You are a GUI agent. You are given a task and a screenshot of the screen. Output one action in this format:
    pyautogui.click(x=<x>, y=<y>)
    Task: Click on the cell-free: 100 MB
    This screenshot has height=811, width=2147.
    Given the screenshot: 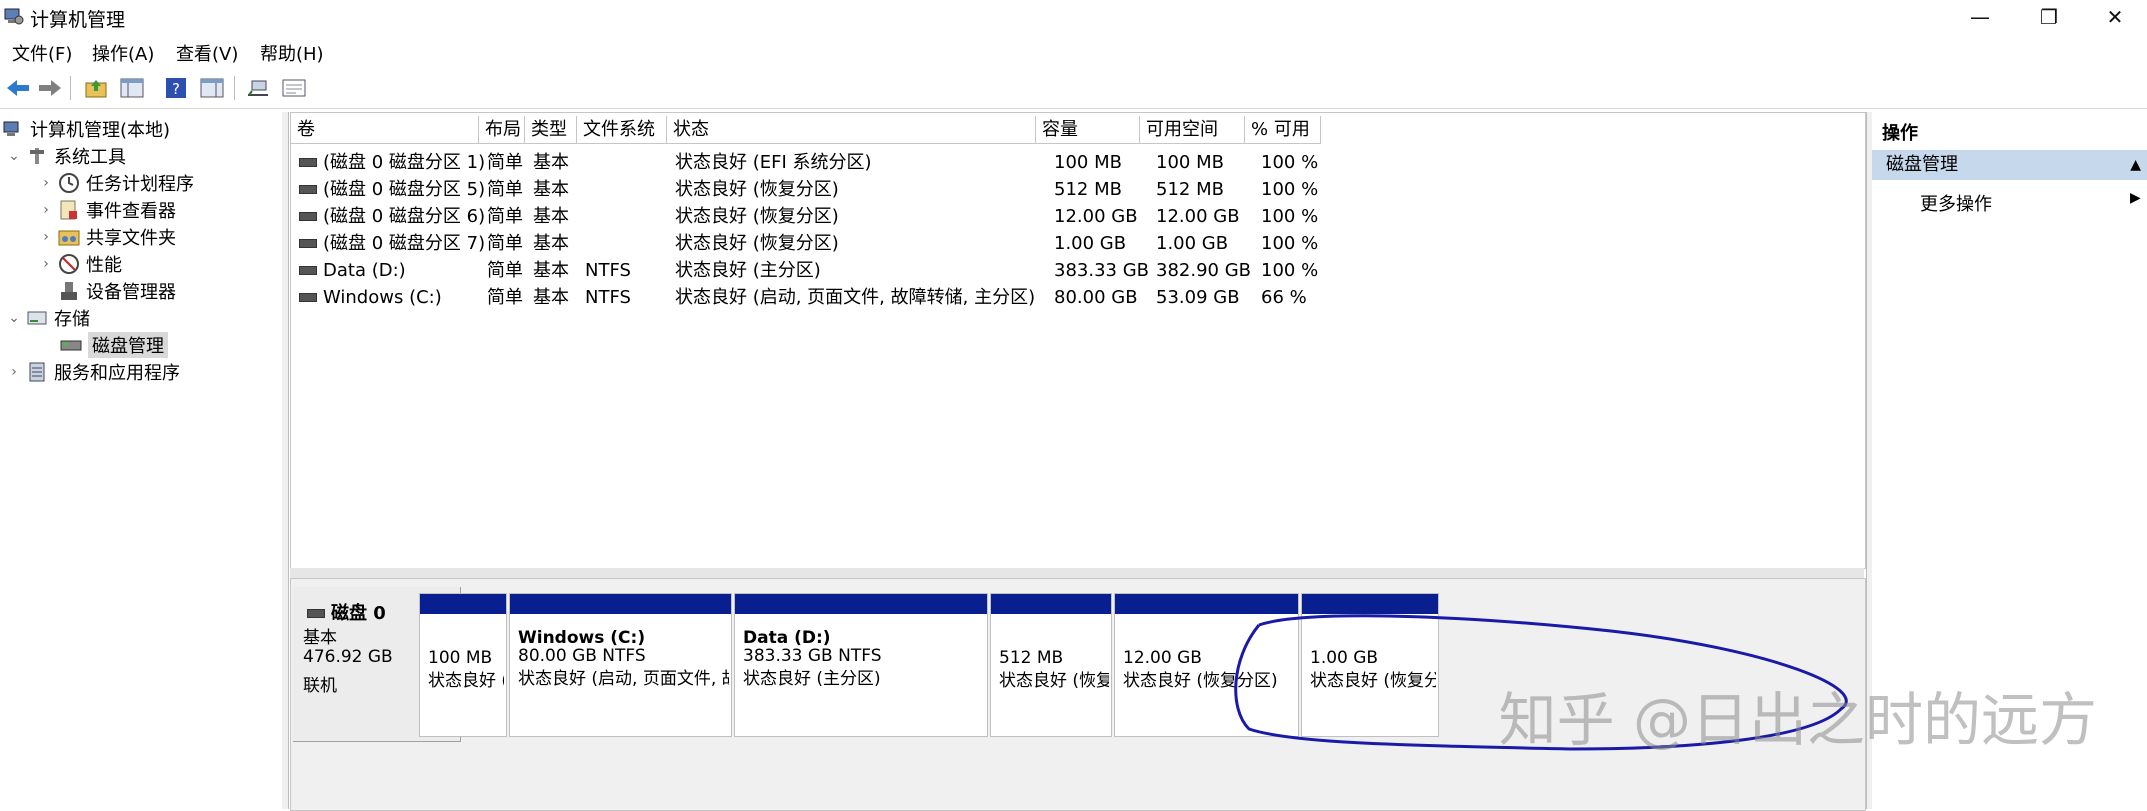 What is the action you would take?
    pyautogui.click(x=1190, y=162)
    